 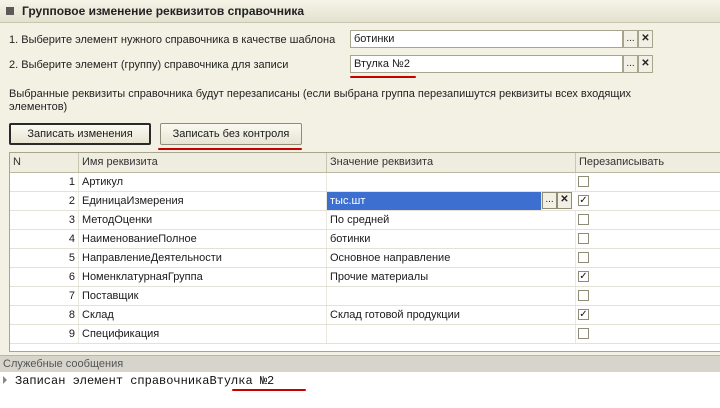 I want to click on table-row: 4 НаименованиеПолное ботинки, so click(x=365, y=239).